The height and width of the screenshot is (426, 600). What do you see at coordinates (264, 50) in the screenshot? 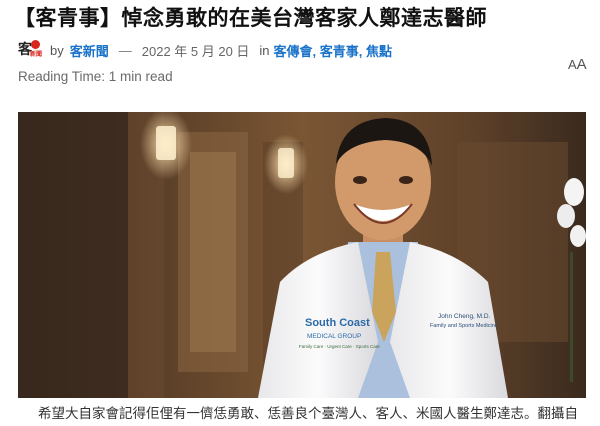
I see `in-label: in` at bounding box center [264, 50].